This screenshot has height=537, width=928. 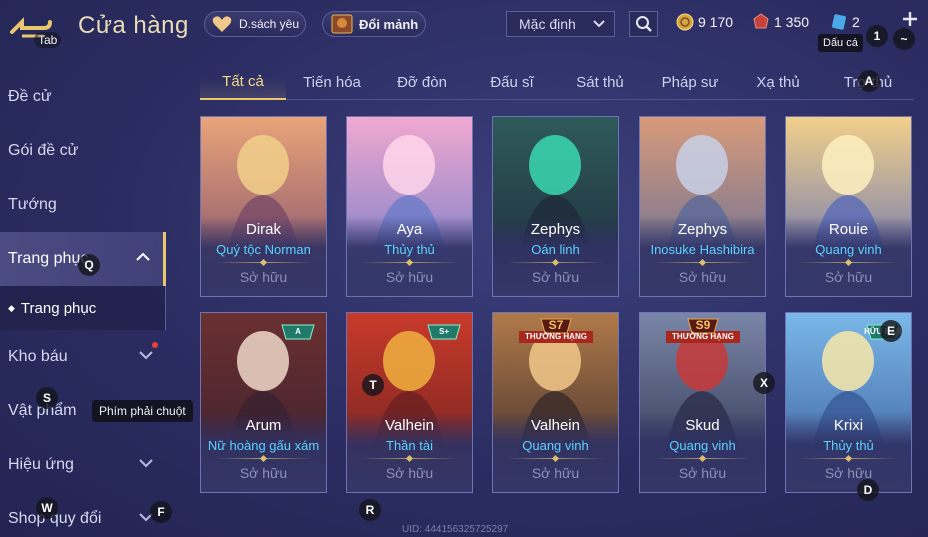 I want to click on exchange-shards-button: Đổi mảnh, so click(x=374, y=24).